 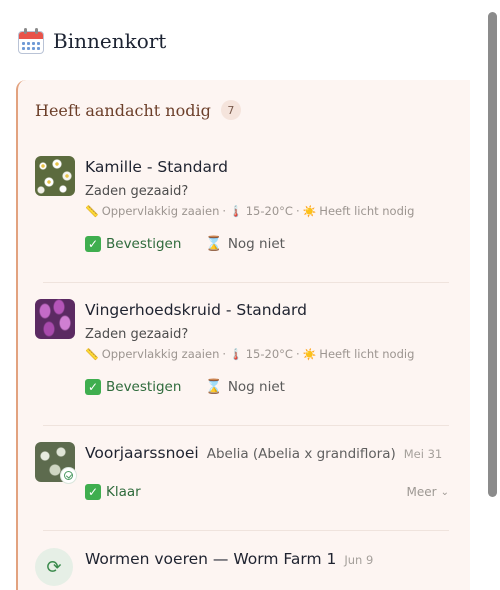 I want to click on task-title-row: Wormen voeren — Worm Farm 1 Jun 9, so click(x=229, y=559).